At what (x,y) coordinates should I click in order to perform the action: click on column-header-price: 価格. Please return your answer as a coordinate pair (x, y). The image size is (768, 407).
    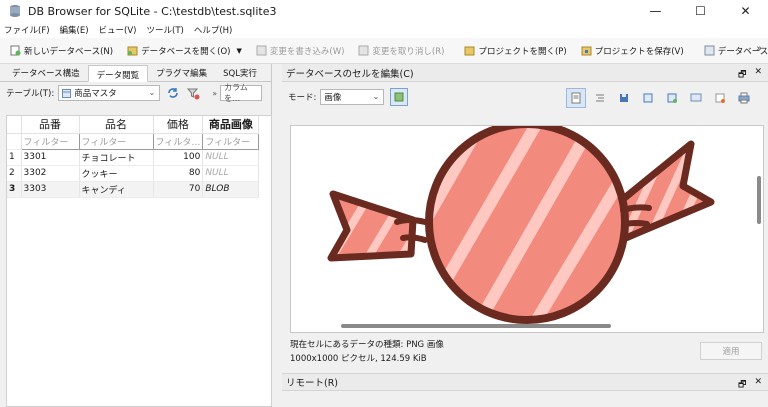
    Looking at the image, I should click on (178, 125).